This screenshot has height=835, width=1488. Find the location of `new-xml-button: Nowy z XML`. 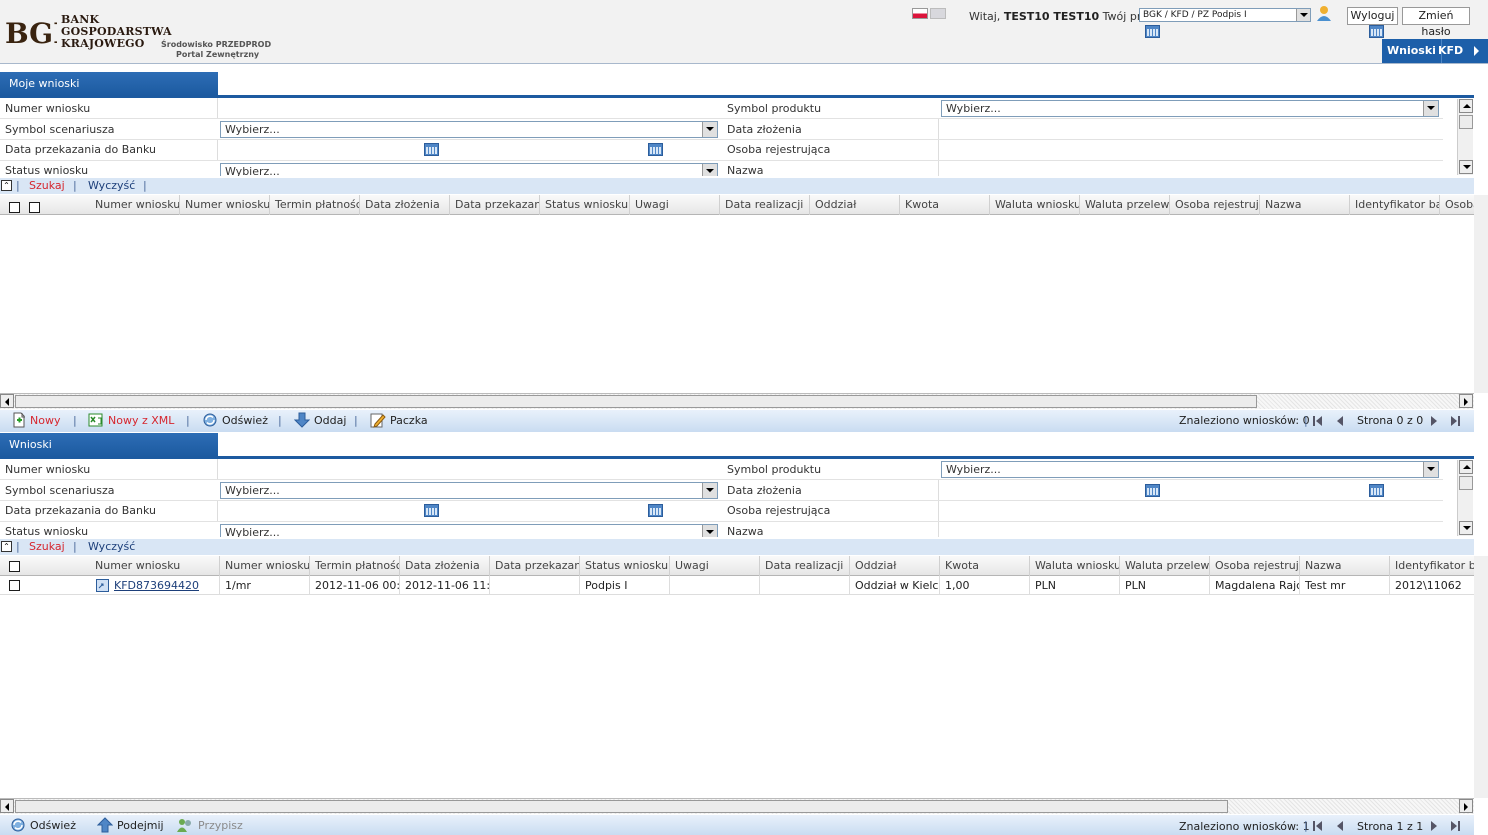

new-xml-button: Nowy z XML is located at coordinates (141, 421).